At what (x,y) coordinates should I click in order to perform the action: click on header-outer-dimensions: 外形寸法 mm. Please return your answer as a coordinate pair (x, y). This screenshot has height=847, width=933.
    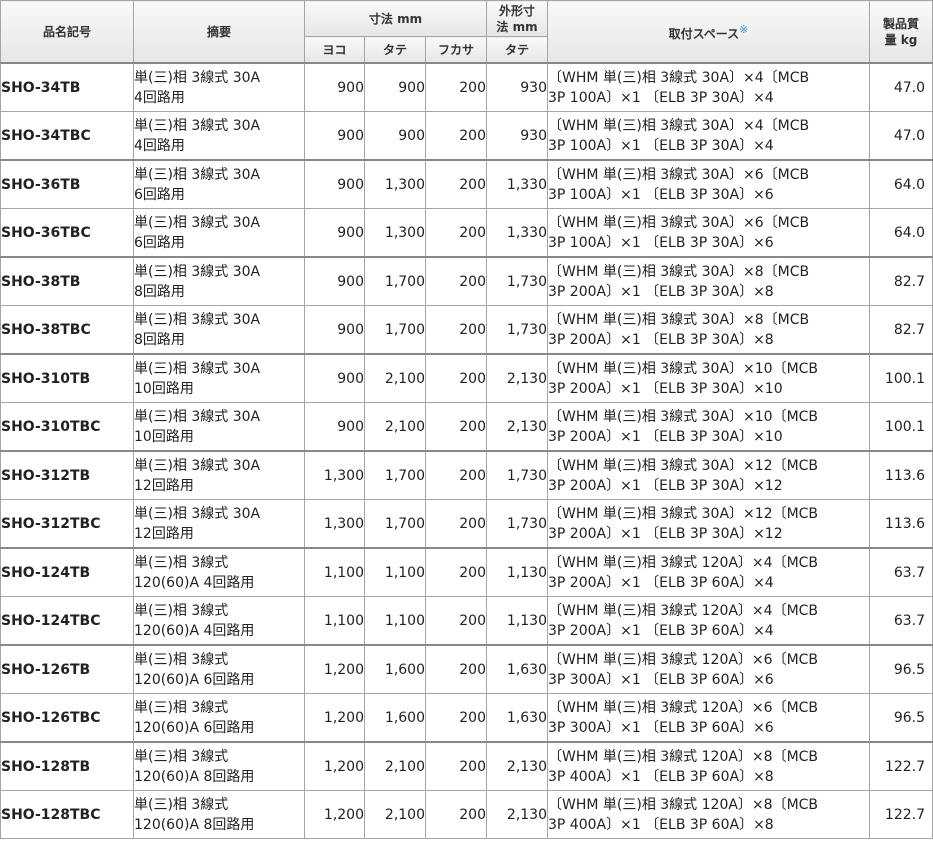
    Looking at the image, I should click on (517, 18).